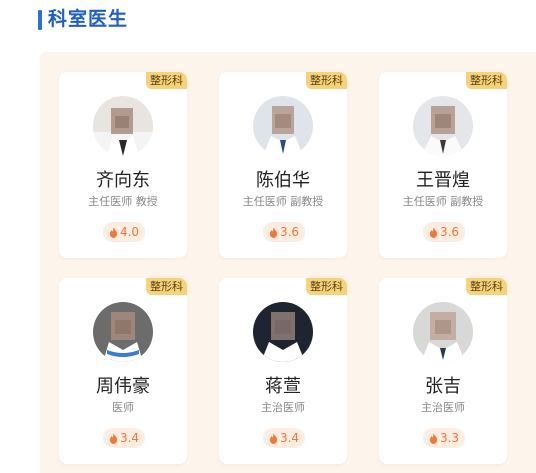  Describe the element at coordinates (129, 232) in the screenshot. I see `rating-value: 4.0` at that location.